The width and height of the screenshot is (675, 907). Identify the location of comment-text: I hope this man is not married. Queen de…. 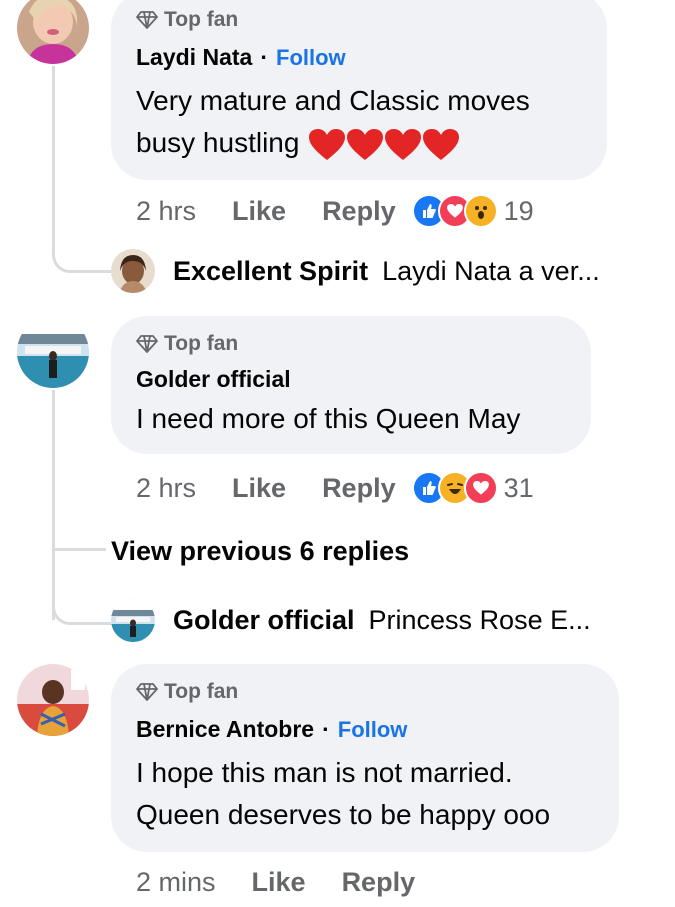
(343, 794).